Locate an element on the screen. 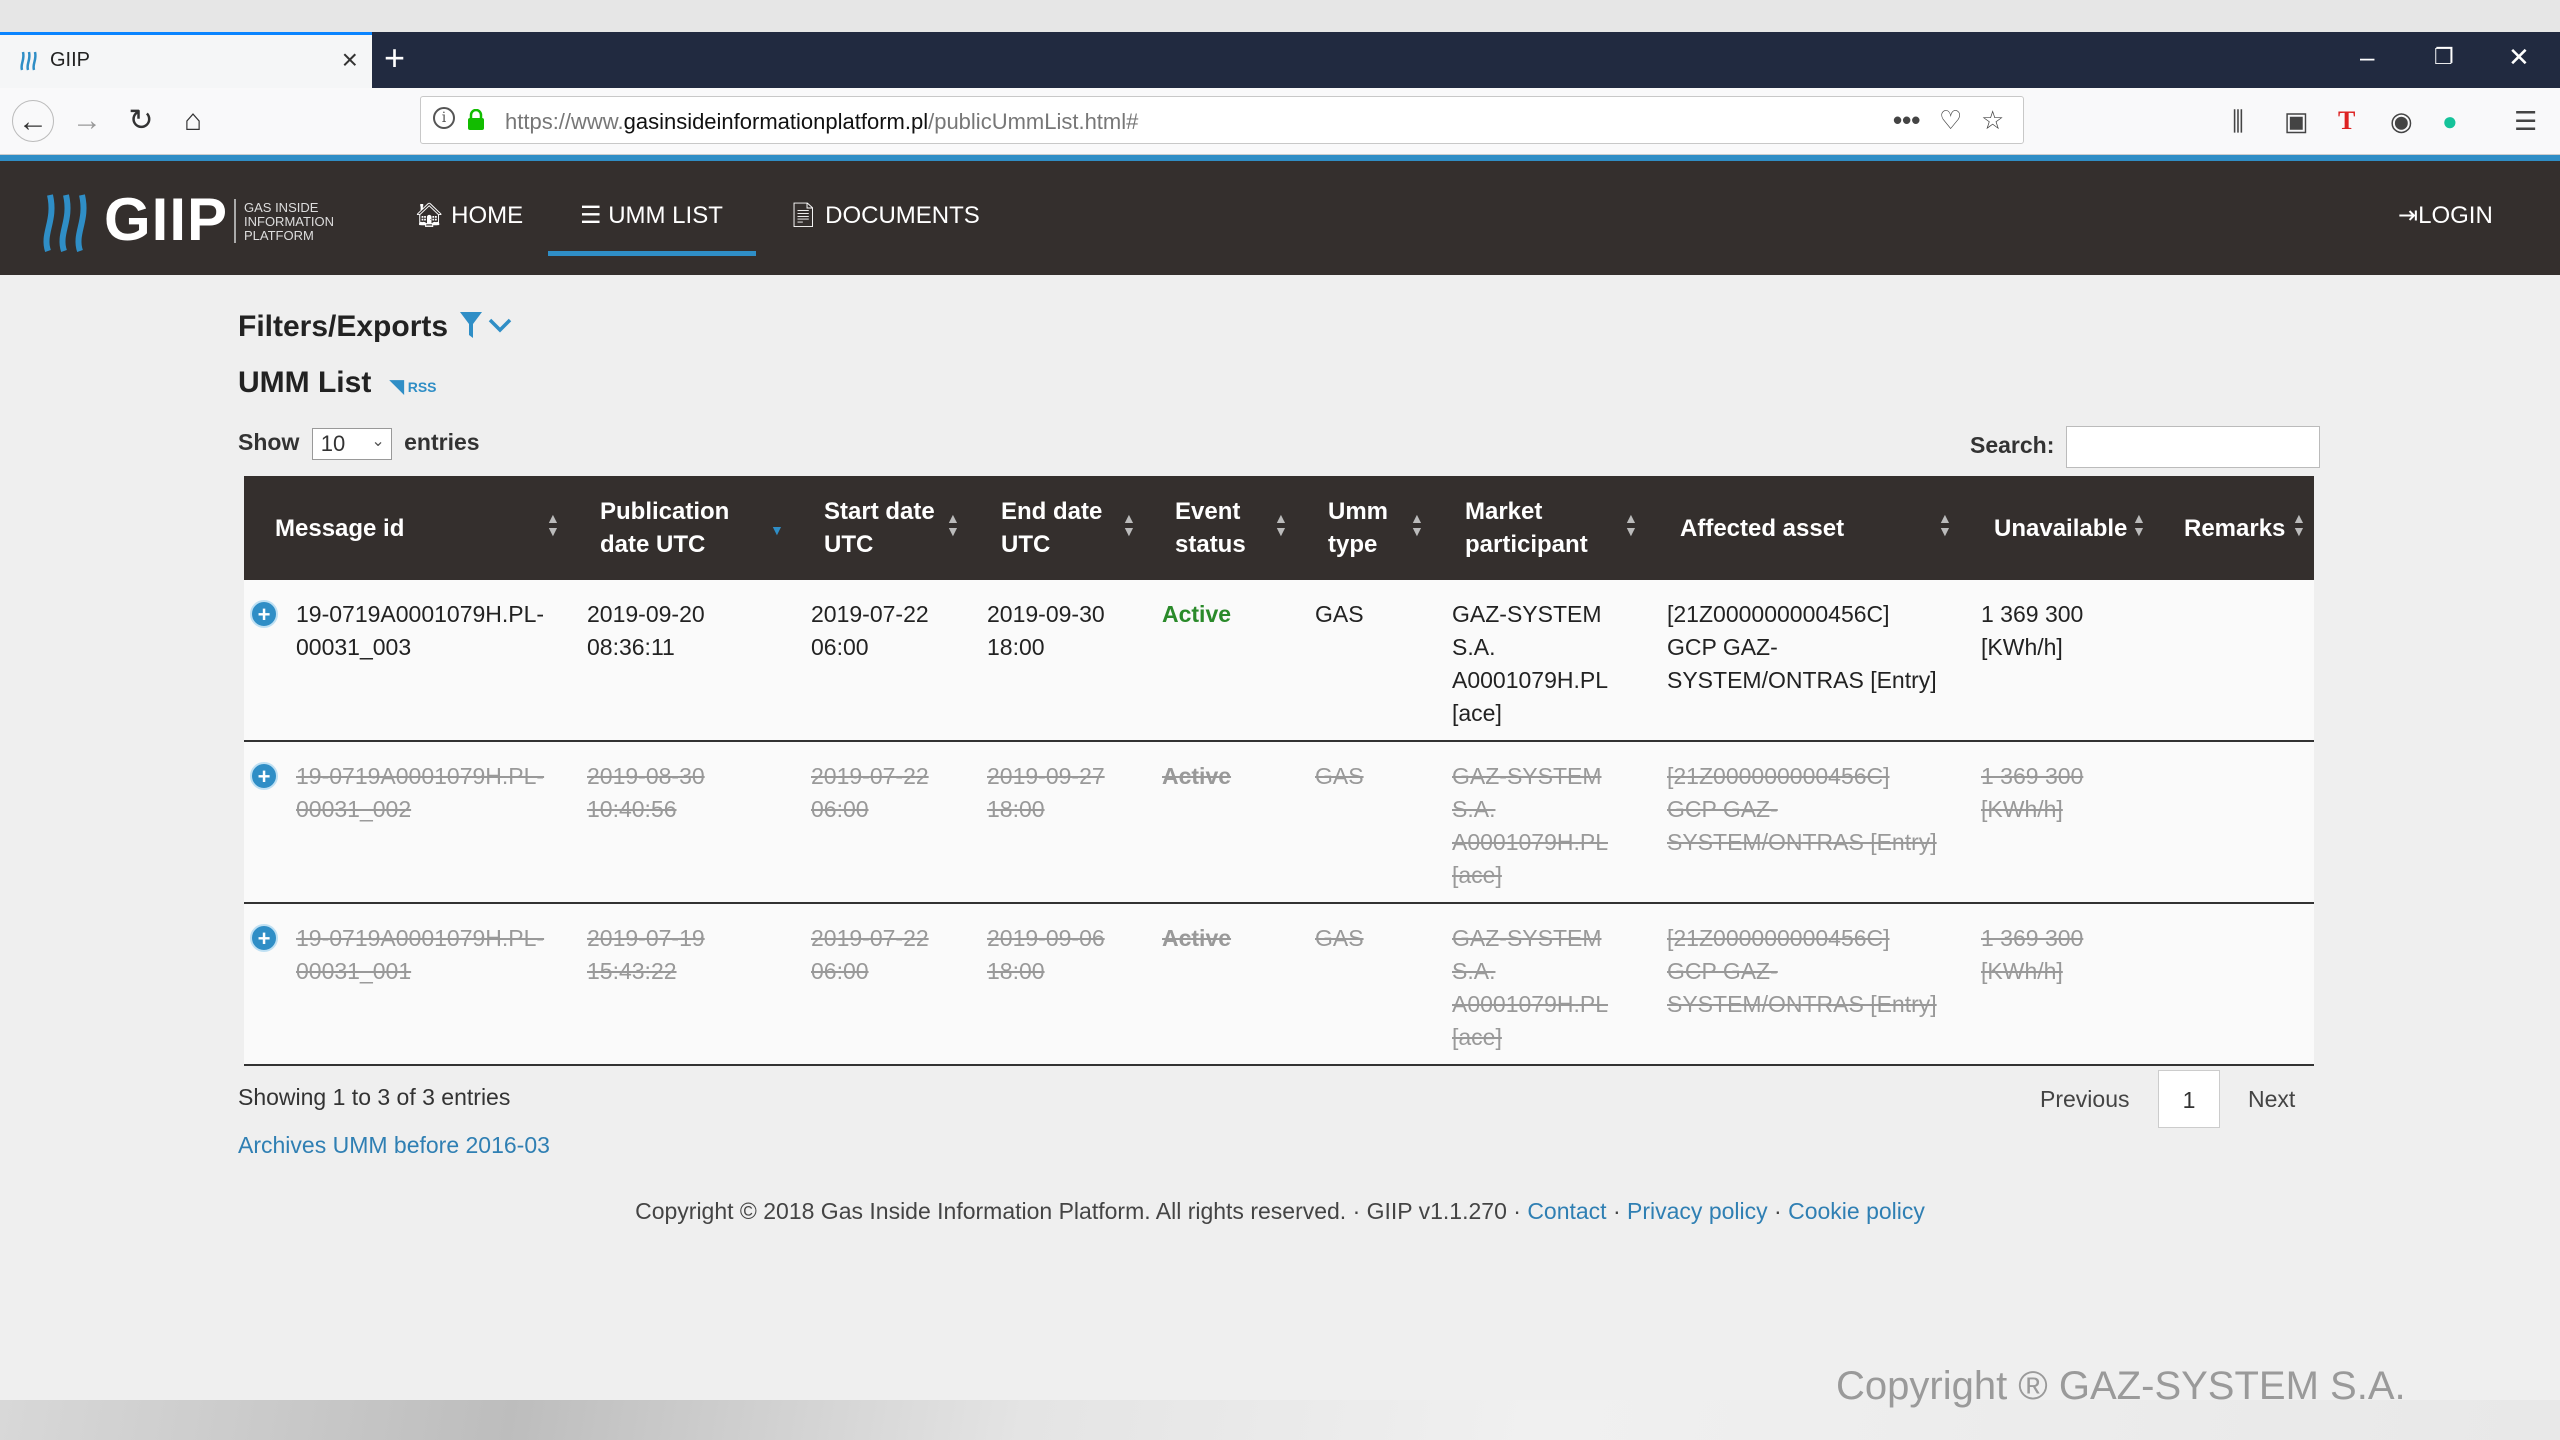 The width and height of the screenshot is (2560, 1440). reload-icon: ↻ is located at coordinates (141, 121).